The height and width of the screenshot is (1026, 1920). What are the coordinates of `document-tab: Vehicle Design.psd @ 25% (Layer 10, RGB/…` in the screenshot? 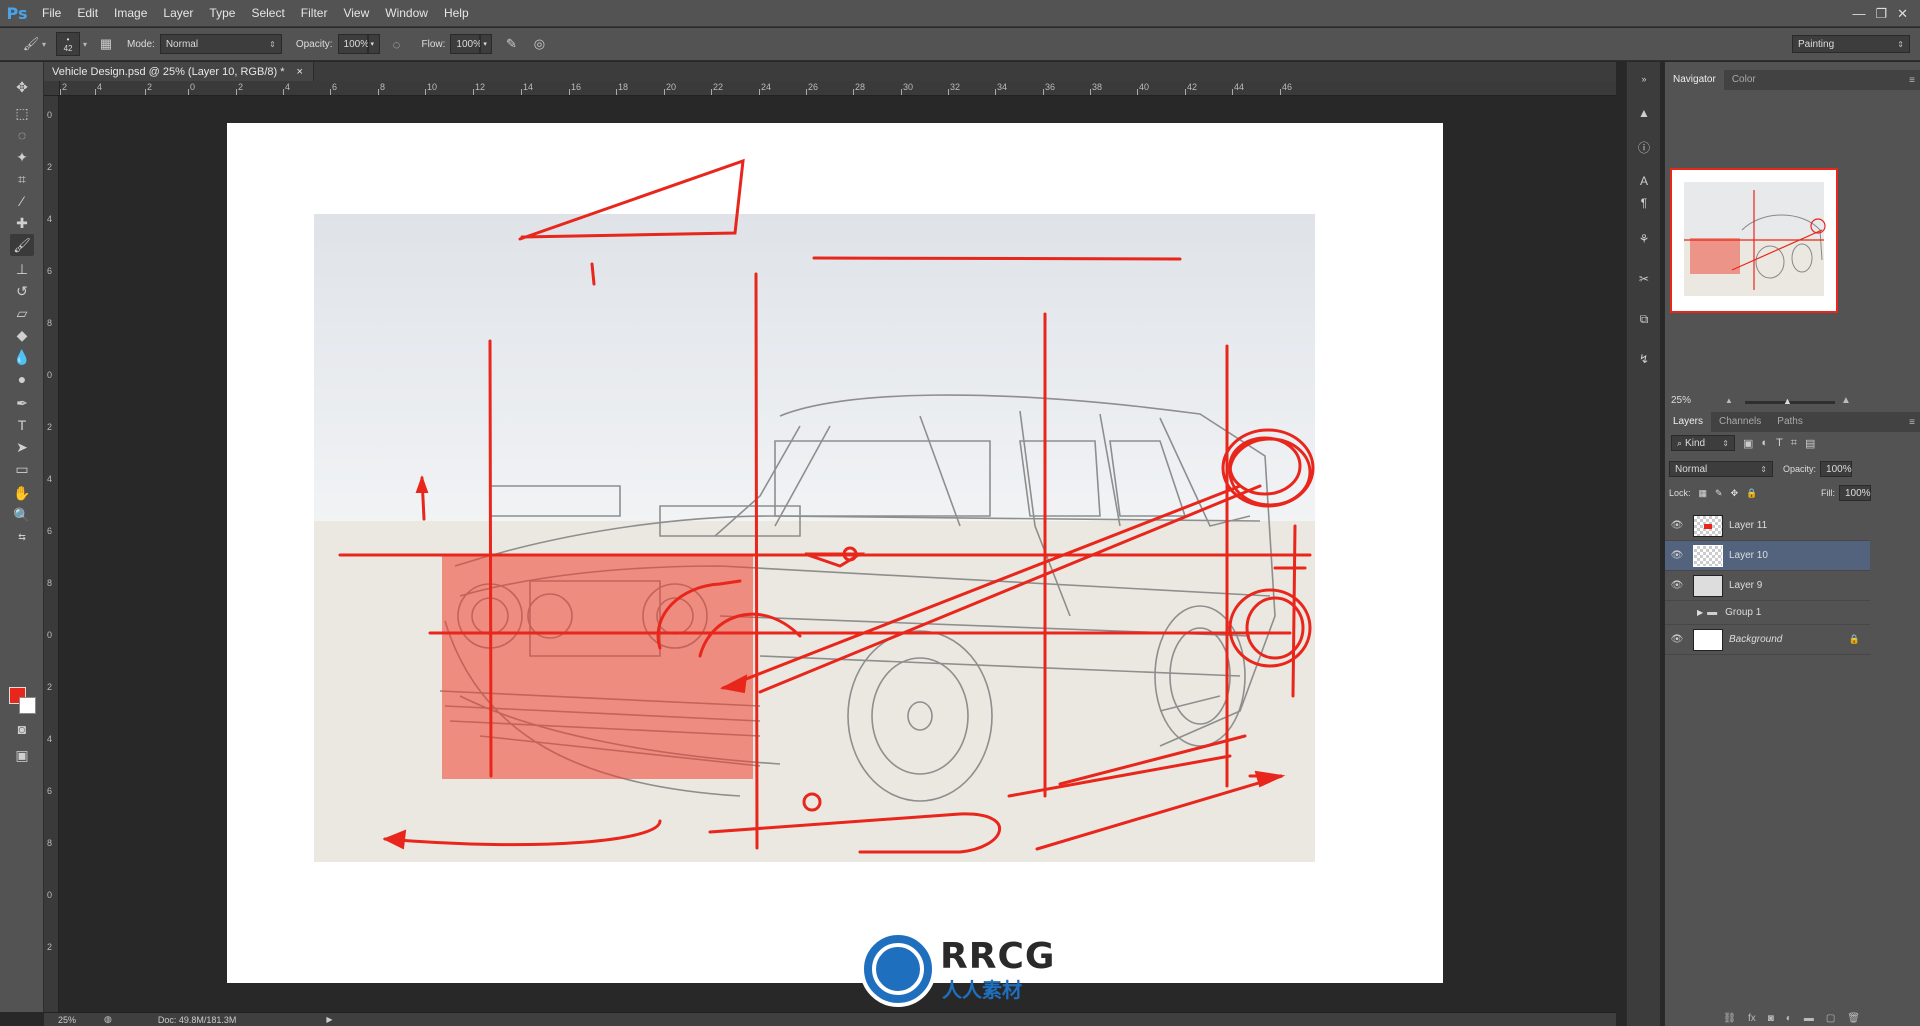 It's located at (179, 71).